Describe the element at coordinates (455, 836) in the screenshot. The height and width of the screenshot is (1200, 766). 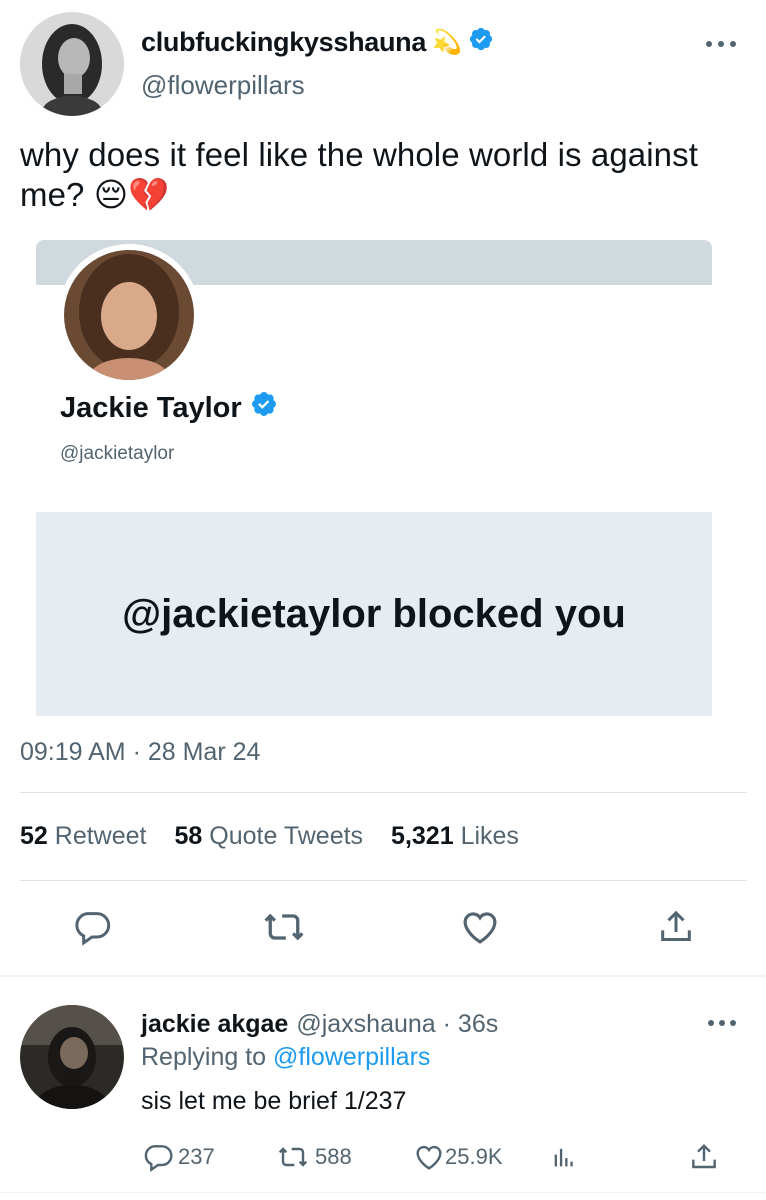
I see `likes-stat: 5,321 Likes` at that location.